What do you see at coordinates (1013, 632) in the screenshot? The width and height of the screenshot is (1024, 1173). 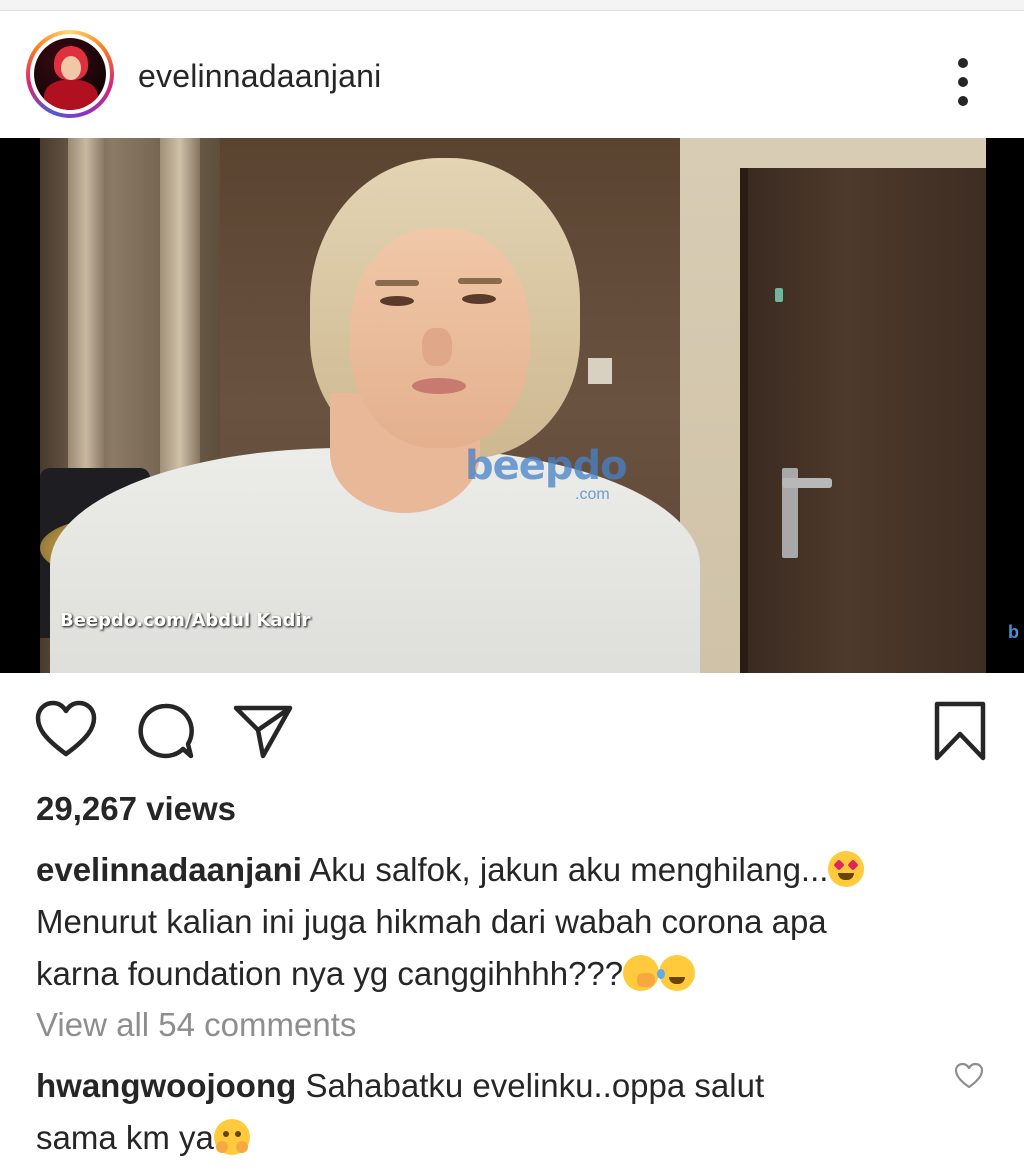 I see `watermark-edge: b` at bounding box center [1013, 632].